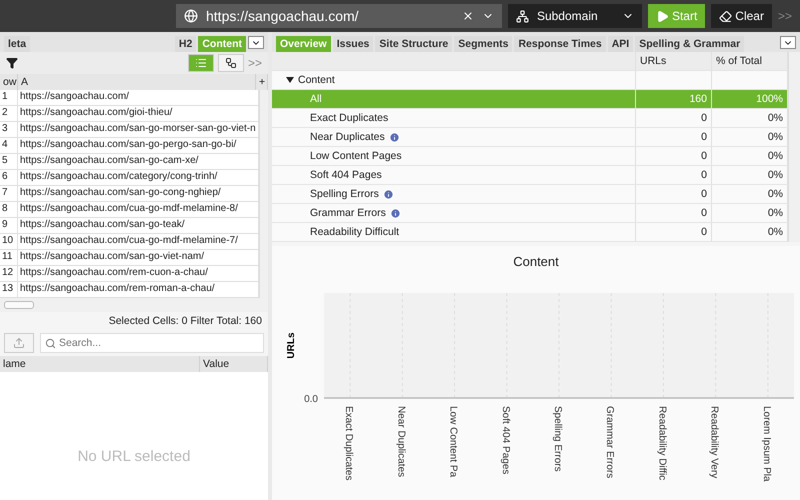 The width and height of the screenshot is (800, 500). Describe the element at coordinates (355, 232) in the screenshot. I see `filter-label: Readability Difficult` at that location.